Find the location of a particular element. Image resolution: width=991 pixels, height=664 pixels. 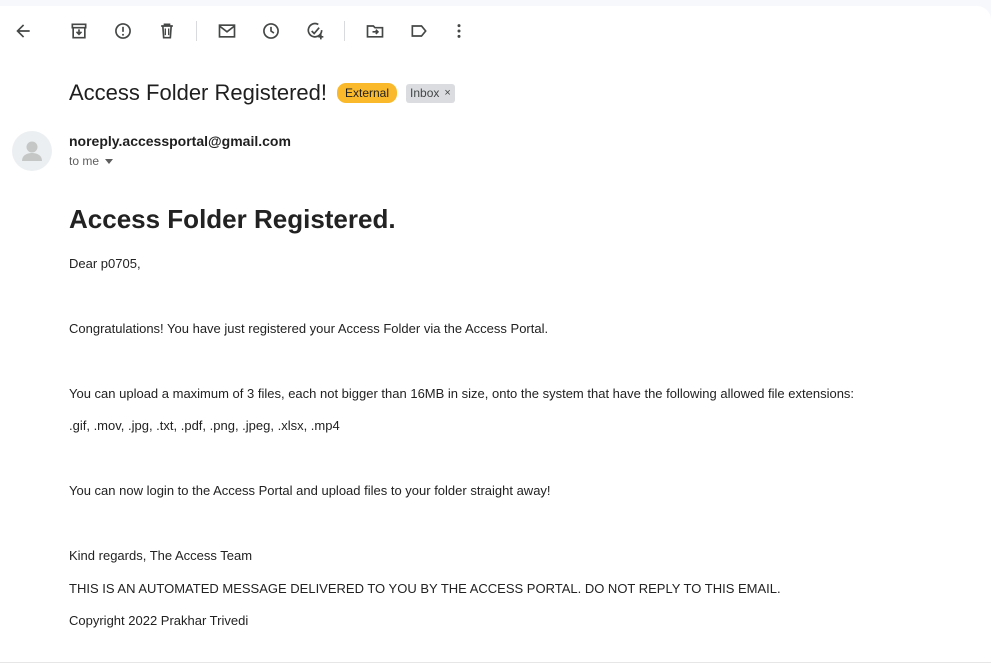

add-to-tasks-icon is located at coordinates (315, 31).